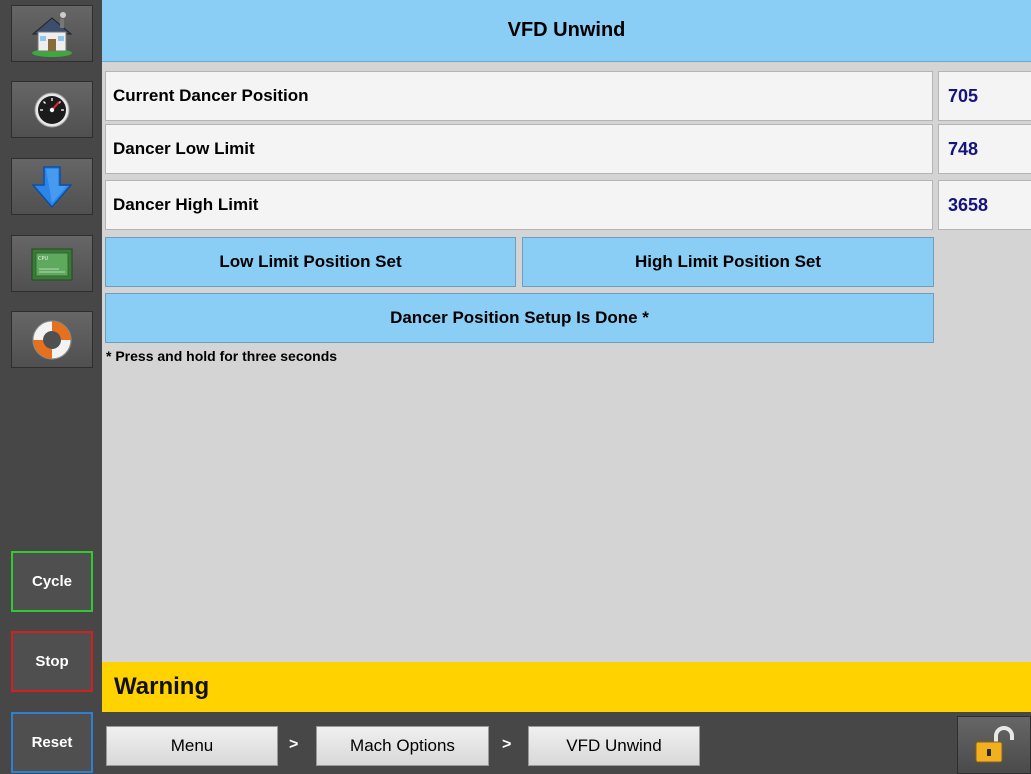 The height and width of the screenshot is (774, 1031). What do you see at coordinates (52, 661) in the screenshot?
I see `stop-button: Stop` at bounding box center [52, 661].